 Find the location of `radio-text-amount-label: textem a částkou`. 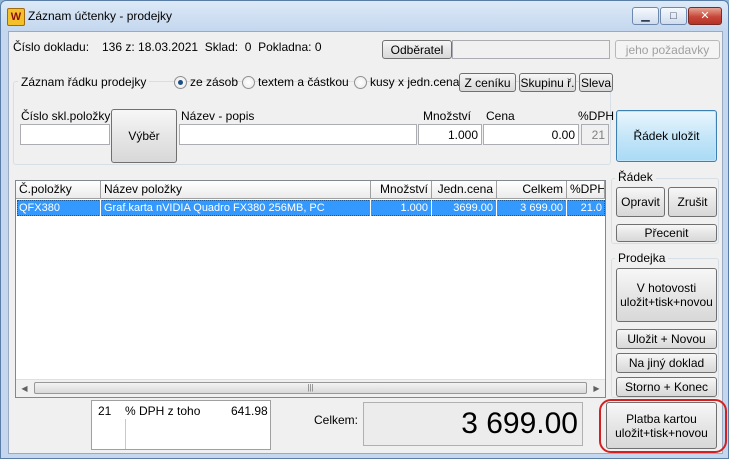

radio-text-amount-label: textem a částkou is located at coordinates (303, 82).